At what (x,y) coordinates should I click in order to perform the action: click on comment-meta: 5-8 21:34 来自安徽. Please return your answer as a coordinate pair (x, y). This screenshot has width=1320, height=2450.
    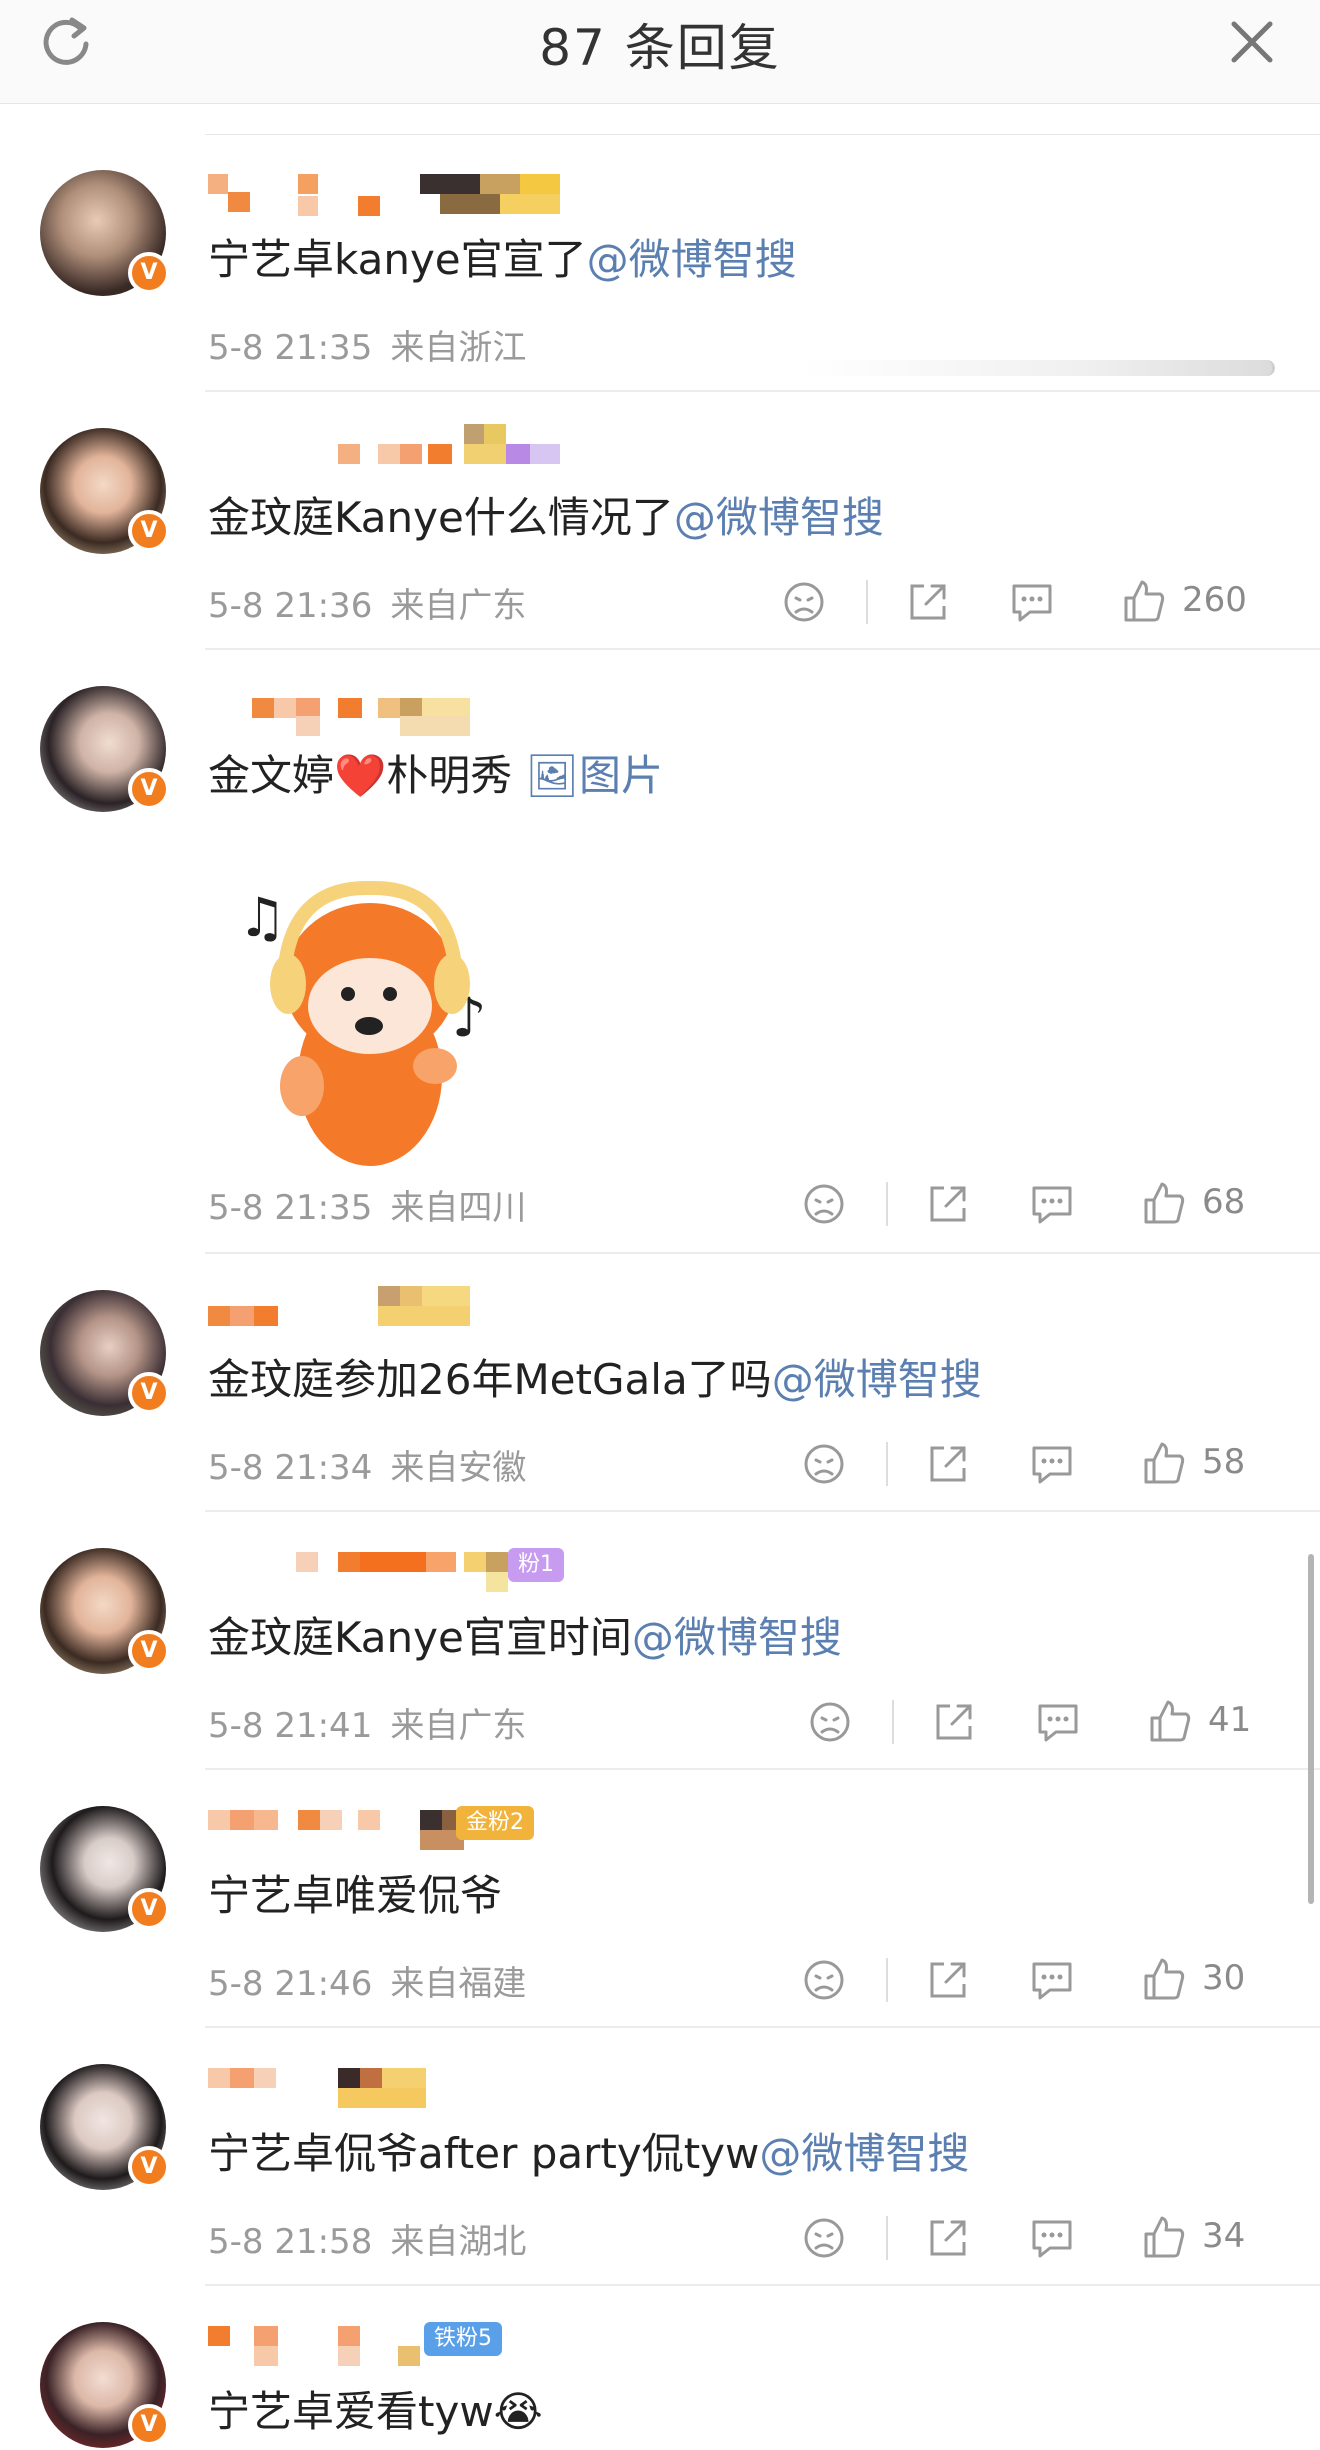
    Looking at the image, I should click on (367, 1464).